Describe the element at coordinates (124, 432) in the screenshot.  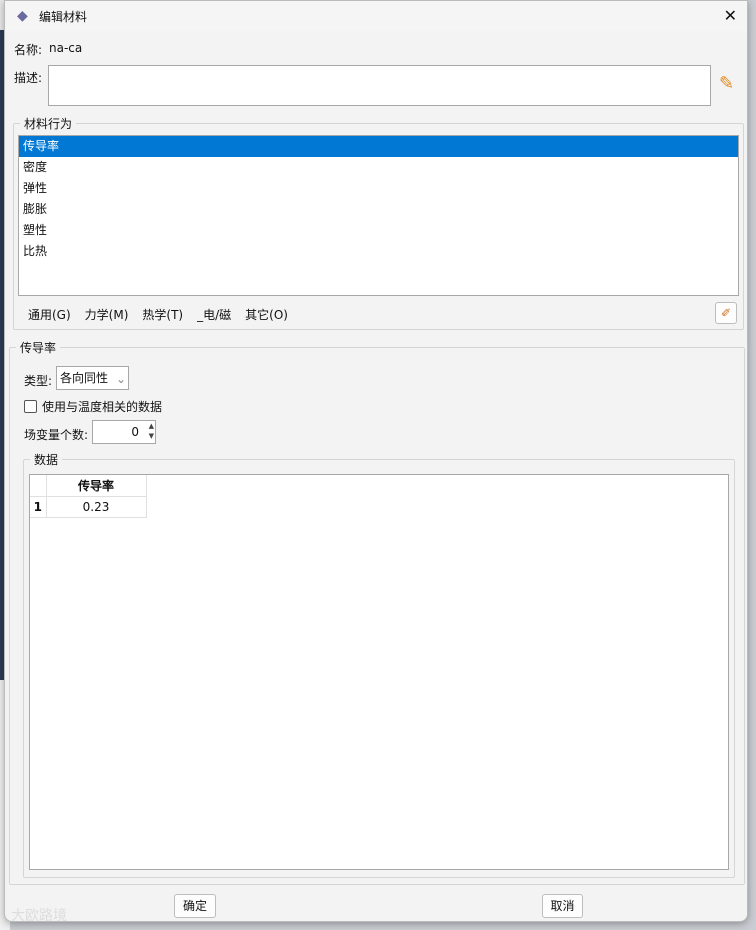
I see `field-variables-spinner: 0 ▲ ▼` at that location.